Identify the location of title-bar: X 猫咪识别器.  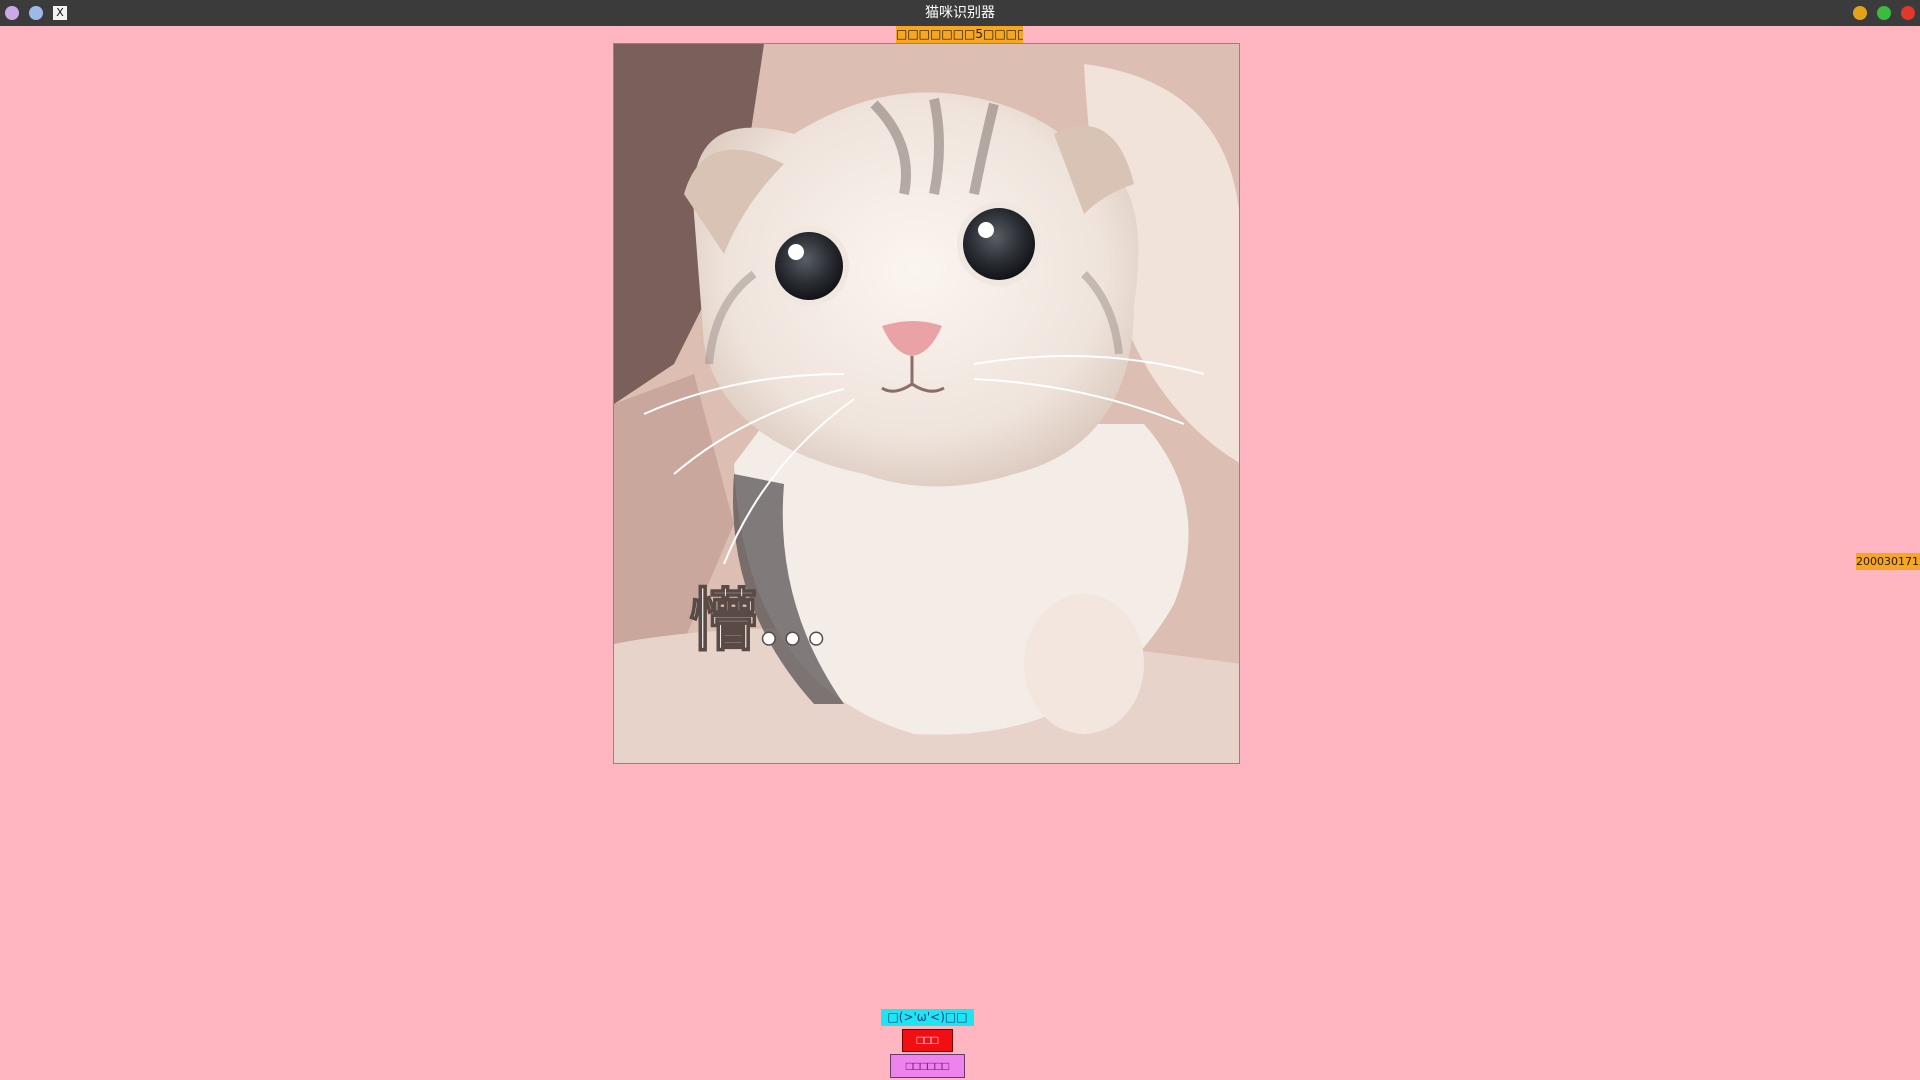
(960, 13).